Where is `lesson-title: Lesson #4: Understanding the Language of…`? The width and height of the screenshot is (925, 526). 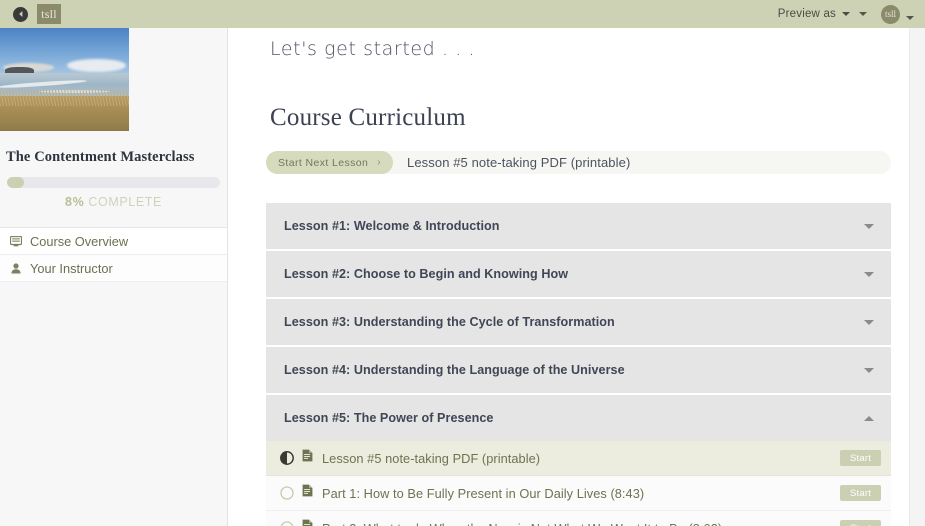
lesson-title: Lesson #4: Understanding the Language of… is located at coordinates (454, 370).